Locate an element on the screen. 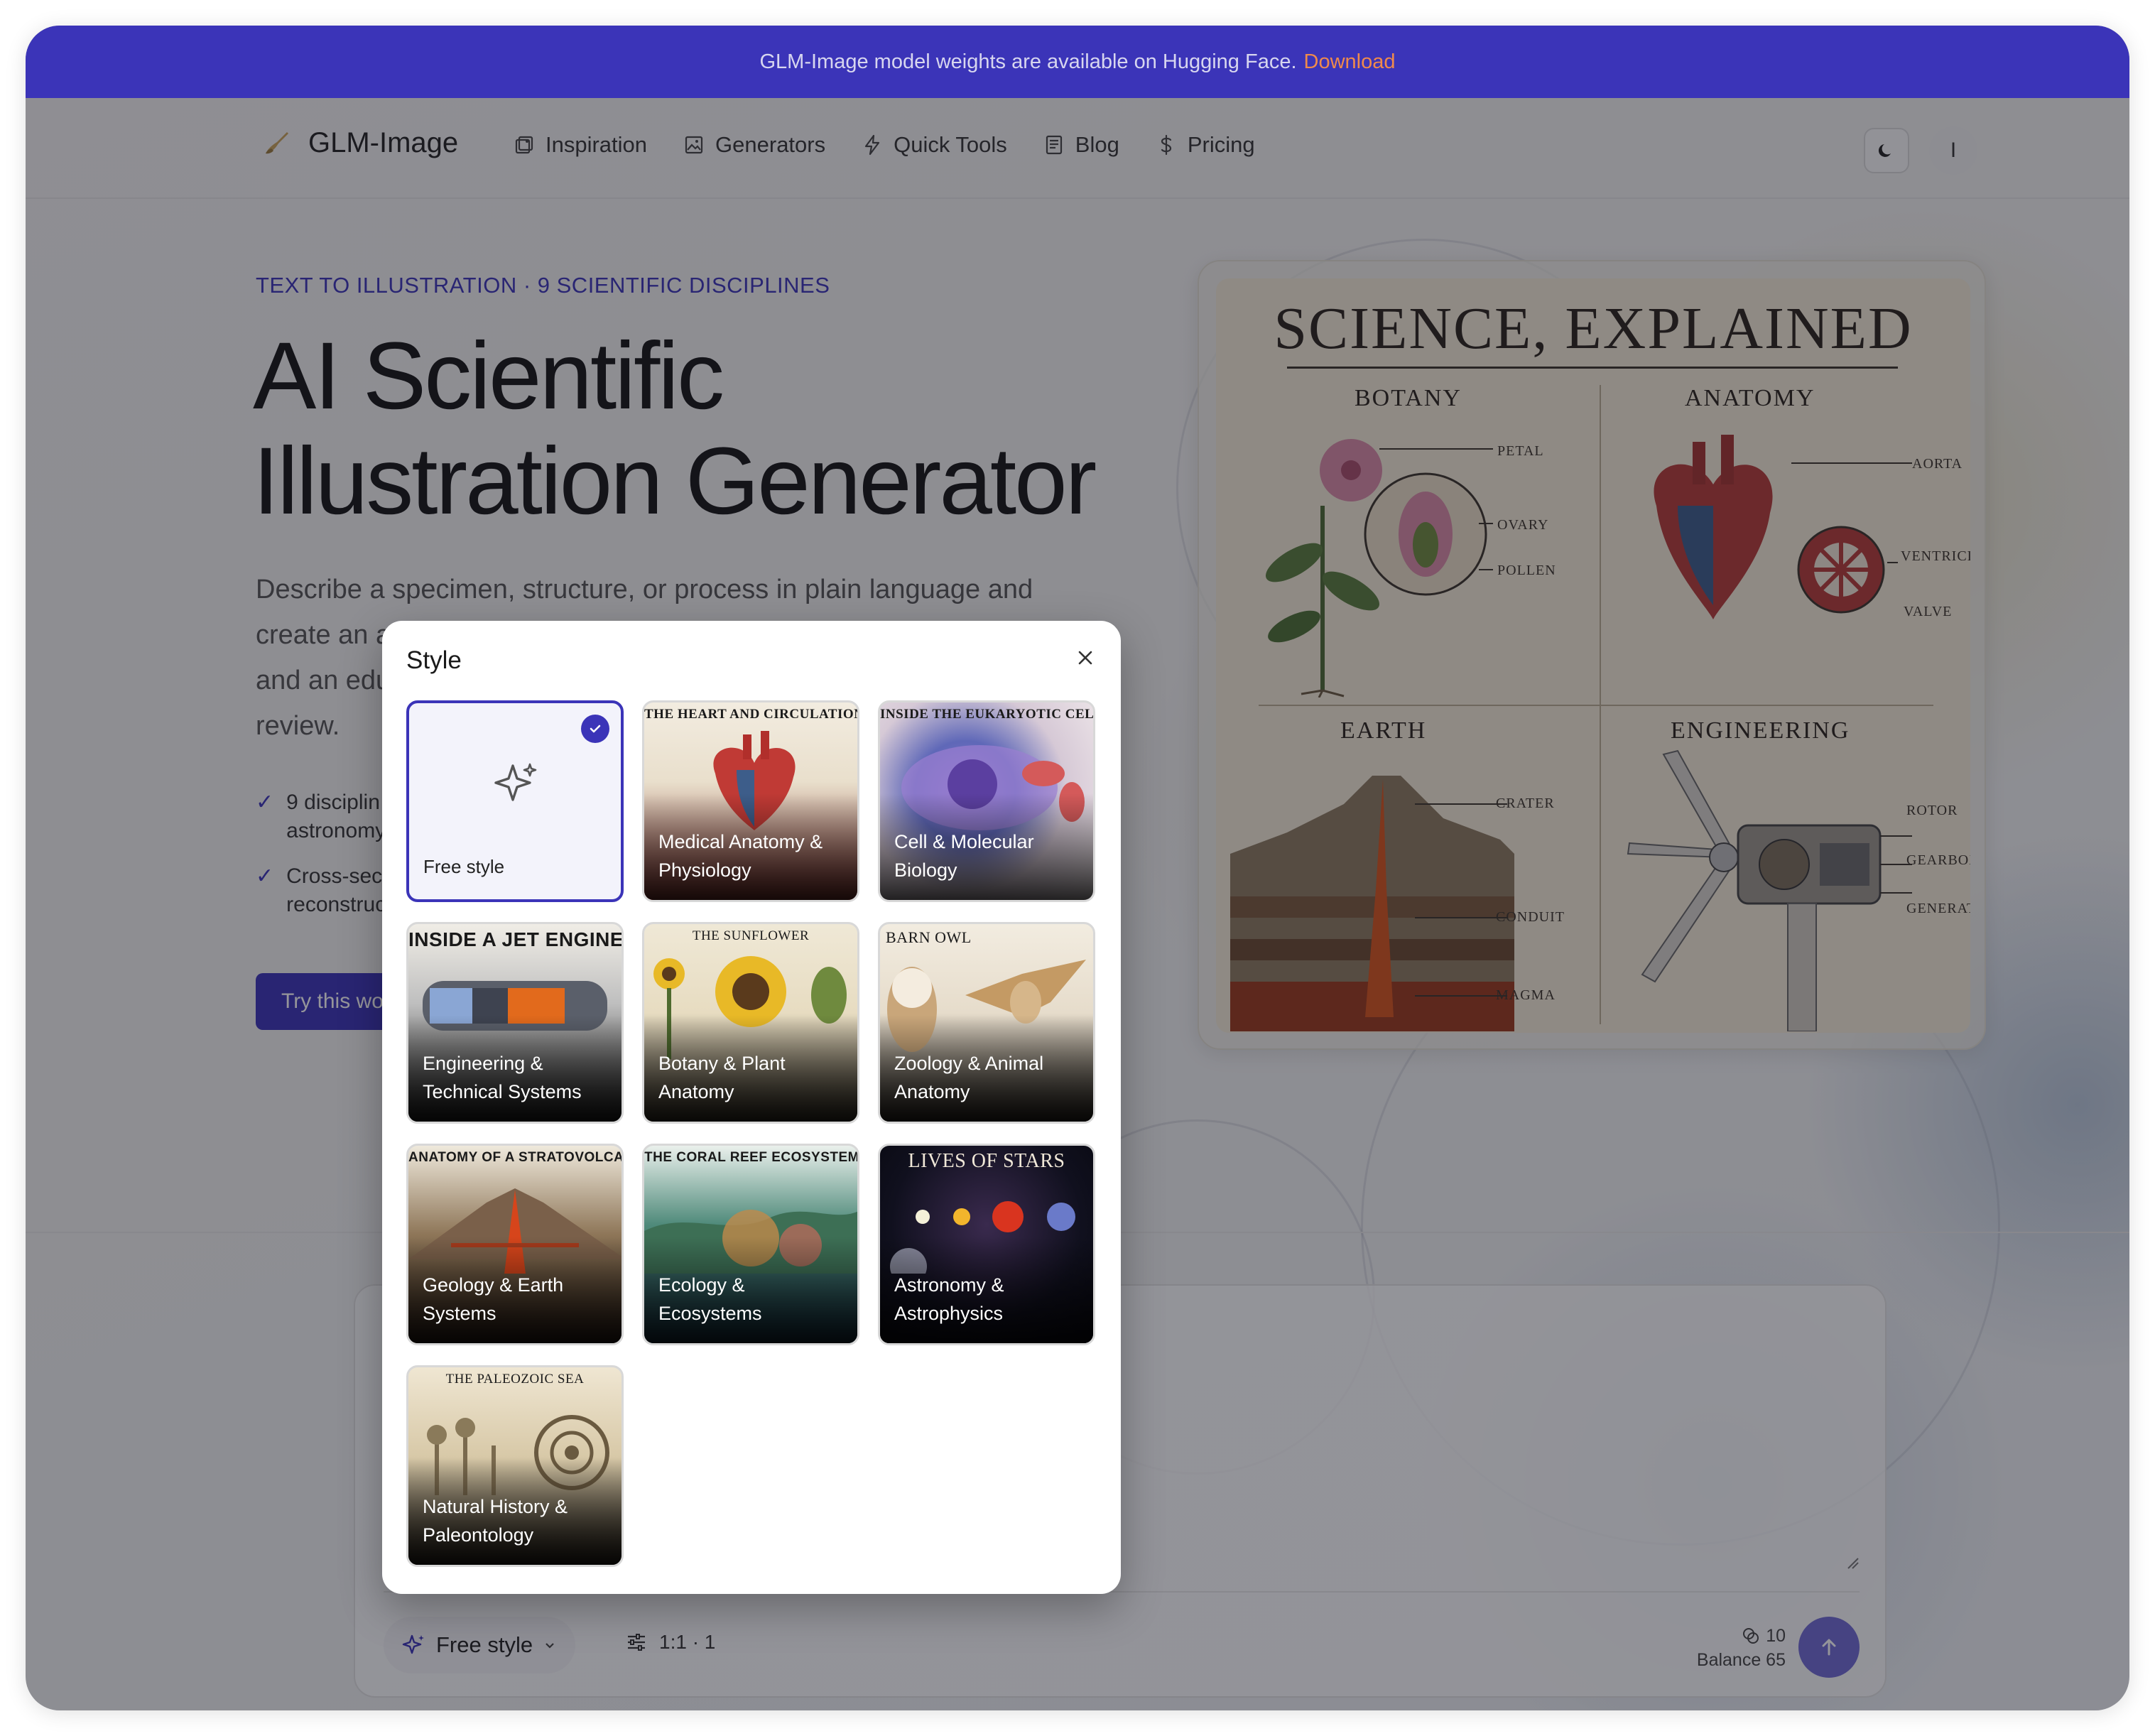  thumbnail-title: THE SUNFLOWER is located at coordinates (751, 935).